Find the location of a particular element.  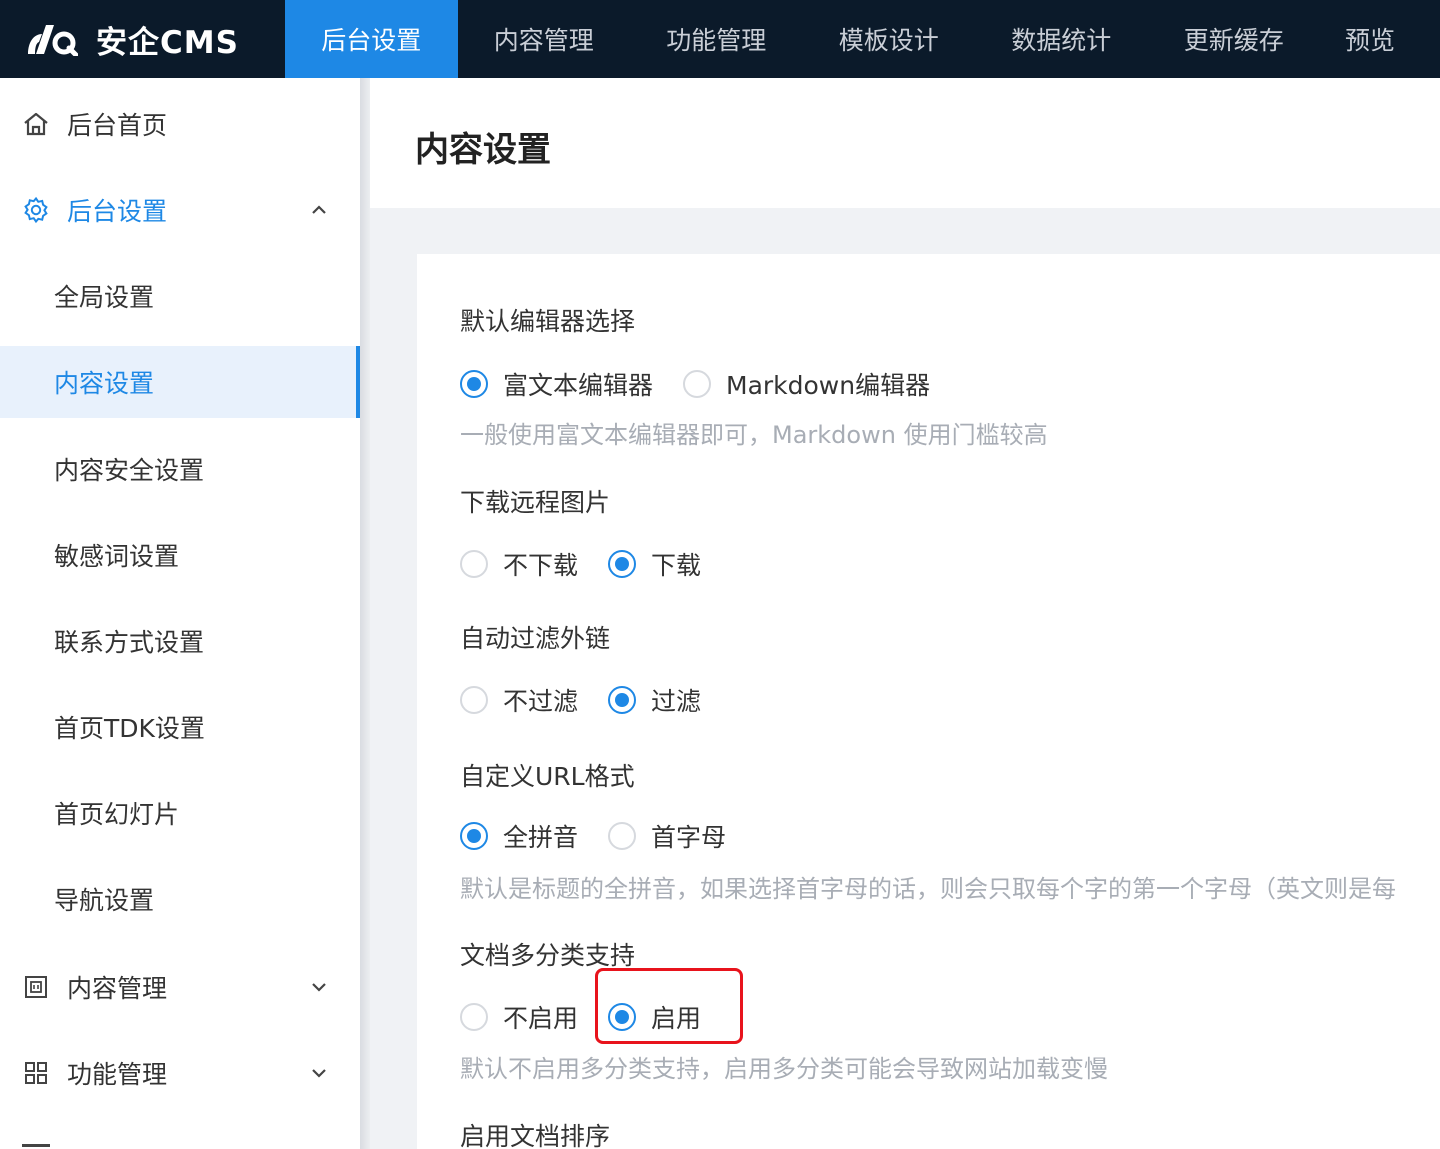

multi-category-hint: 默认不启用多分类支持，启用多分类可能会导致网站加载变慢 is located at coordinates (784, 1069).